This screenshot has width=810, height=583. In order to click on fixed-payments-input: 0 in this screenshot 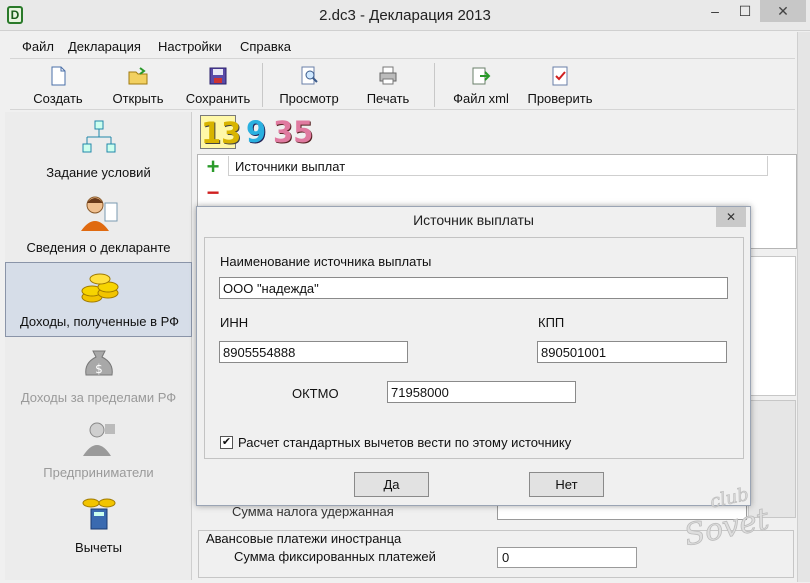, I will do `click(567, 557)`.